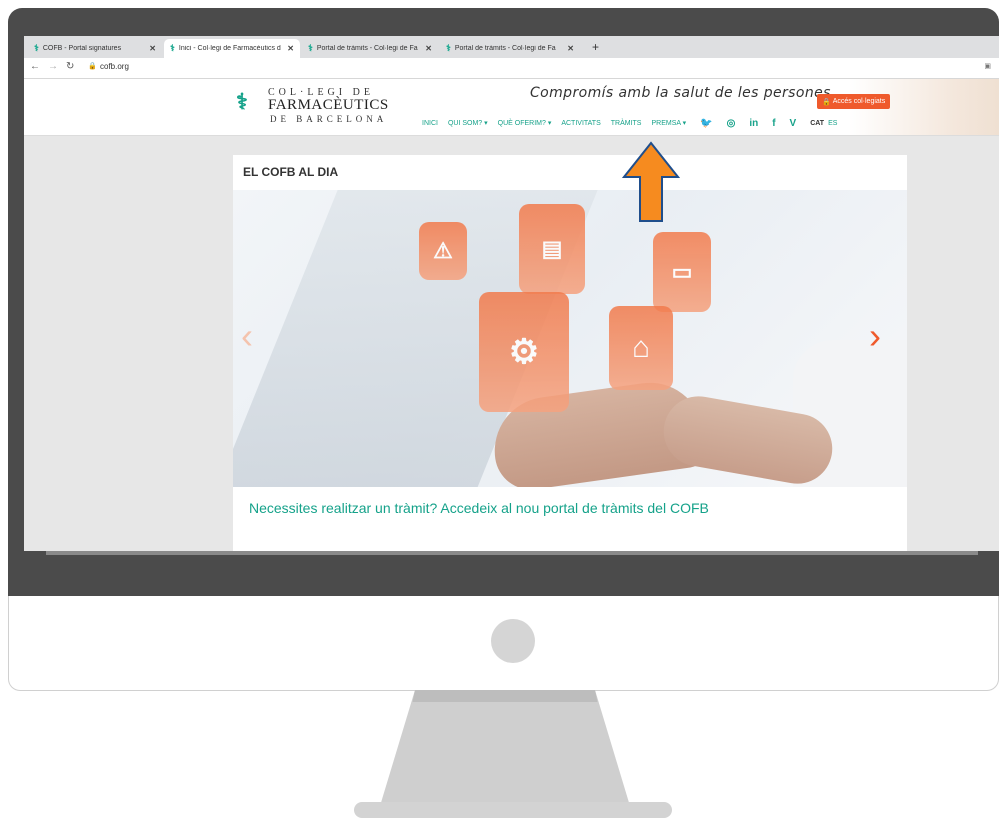 The width and height of the screenshot is (999, 821). What do you see at coordinates (773, 123) in the screenshot?
I see `facebook-icon: f` at bounding box center [773, 123].